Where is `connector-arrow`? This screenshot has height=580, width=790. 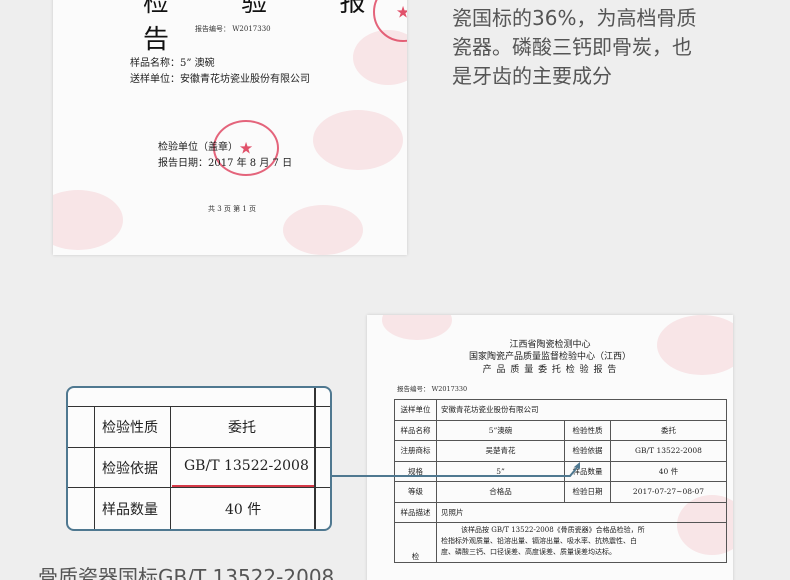 connector-arrow is located at coordinates (455, 469).